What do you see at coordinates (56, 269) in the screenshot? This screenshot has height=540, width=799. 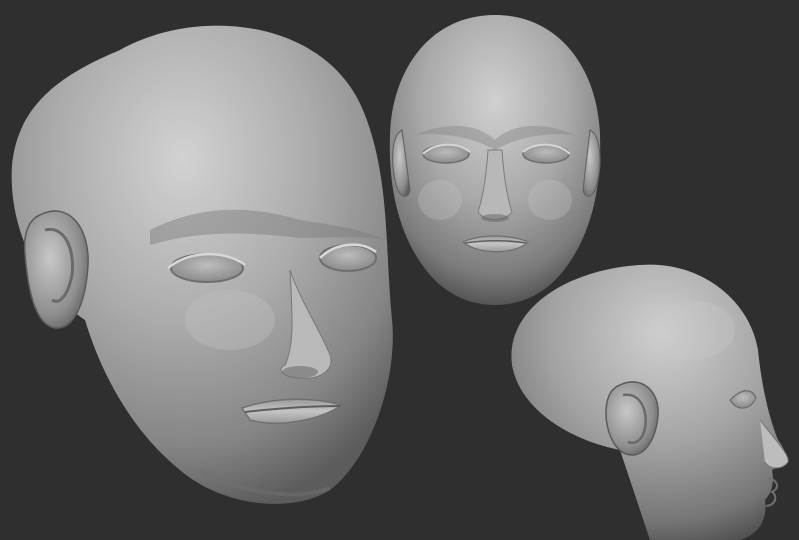 I see `three-quarter-ear` at bounding box center [56, 269].